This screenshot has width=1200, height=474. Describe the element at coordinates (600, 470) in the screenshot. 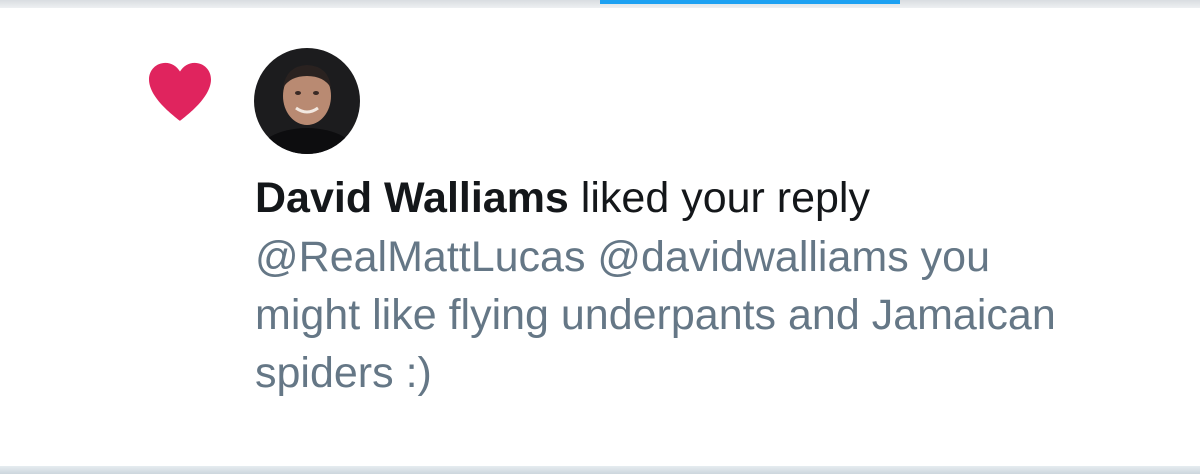

I see `bottom-divider` at that location.